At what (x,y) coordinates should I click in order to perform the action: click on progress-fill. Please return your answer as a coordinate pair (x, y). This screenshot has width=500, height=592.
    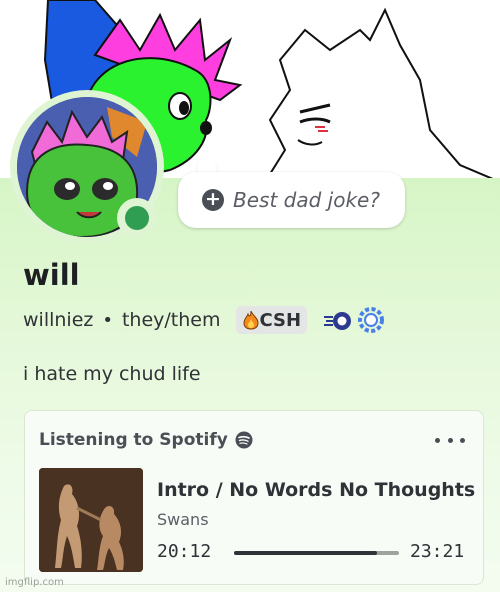
    Looking at the image, I should click on (305, 553).